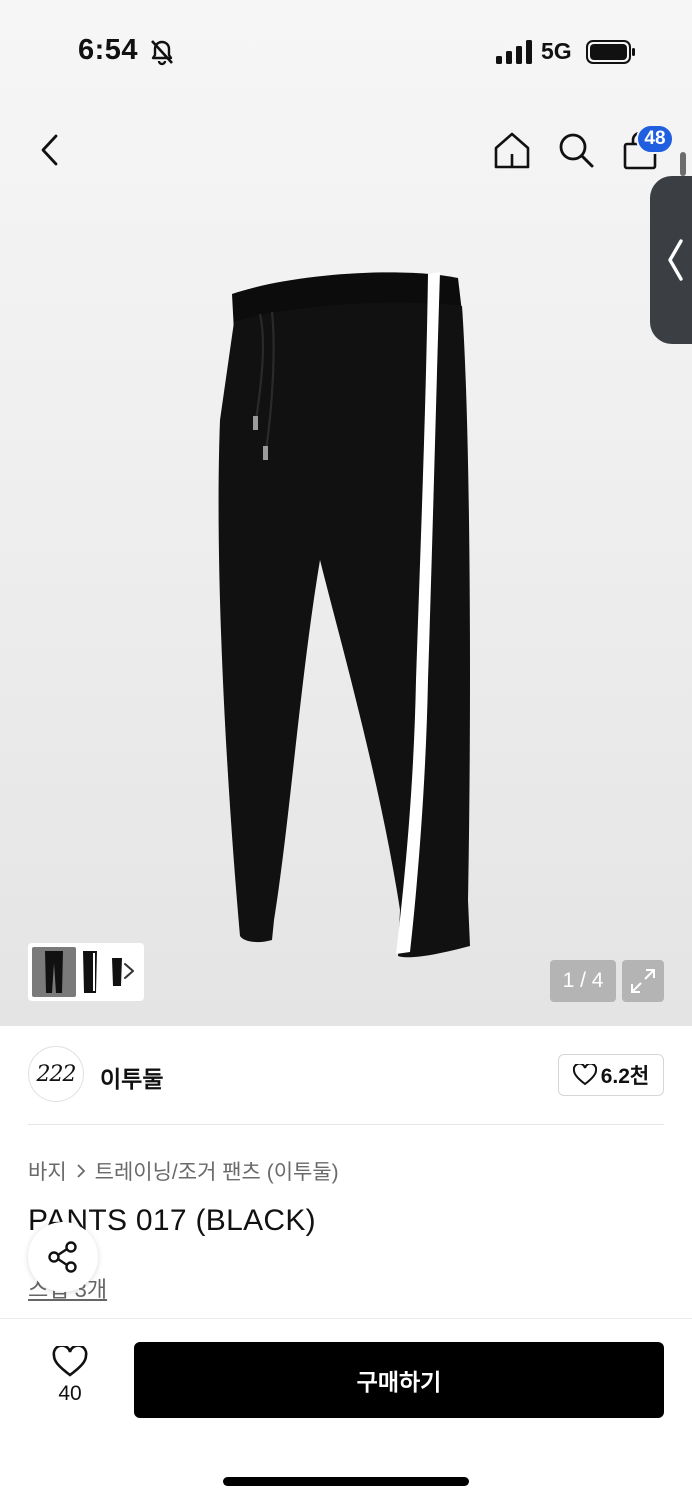 This screenshot has width=692, height=1500. What do you see at coordinates (399, 1380) in the screenshot?
I see `buy-button: 구매하기` at bounding box center [399, 1380].